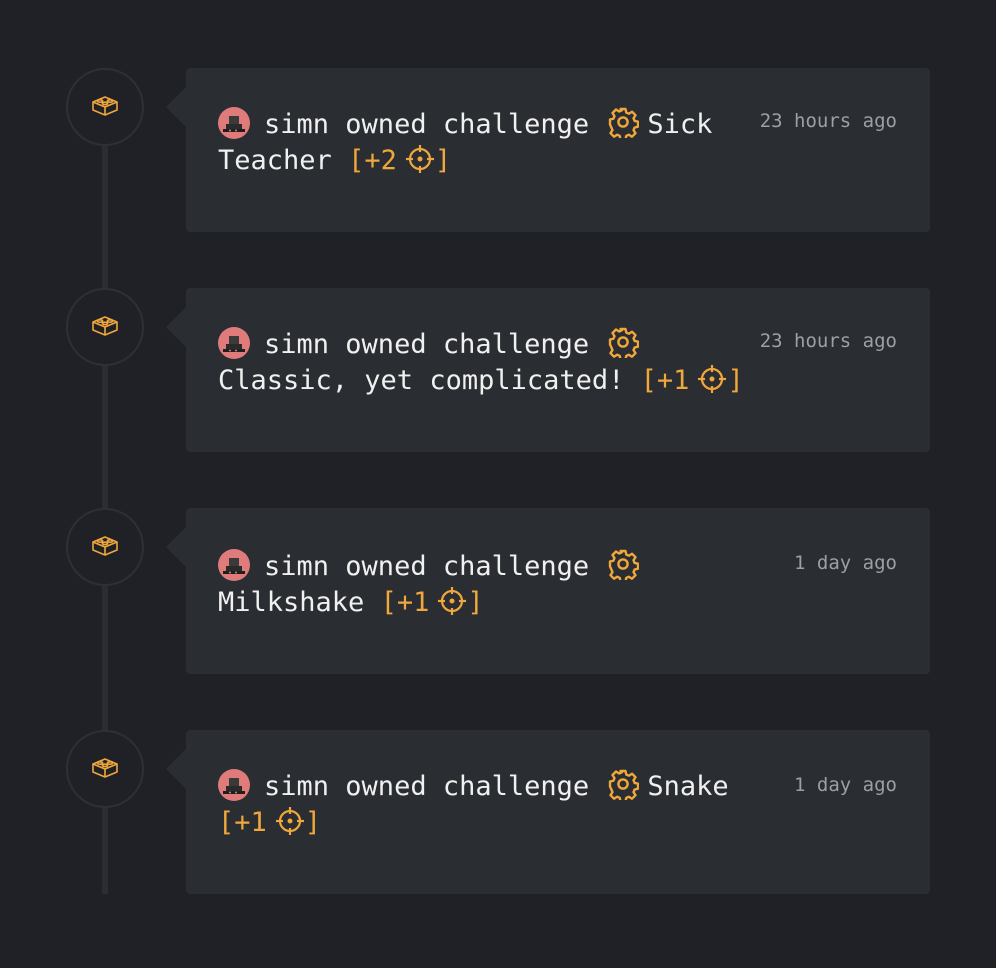  I want to click on challenge-link: Classic, yet complicated!, so click(421, 380).